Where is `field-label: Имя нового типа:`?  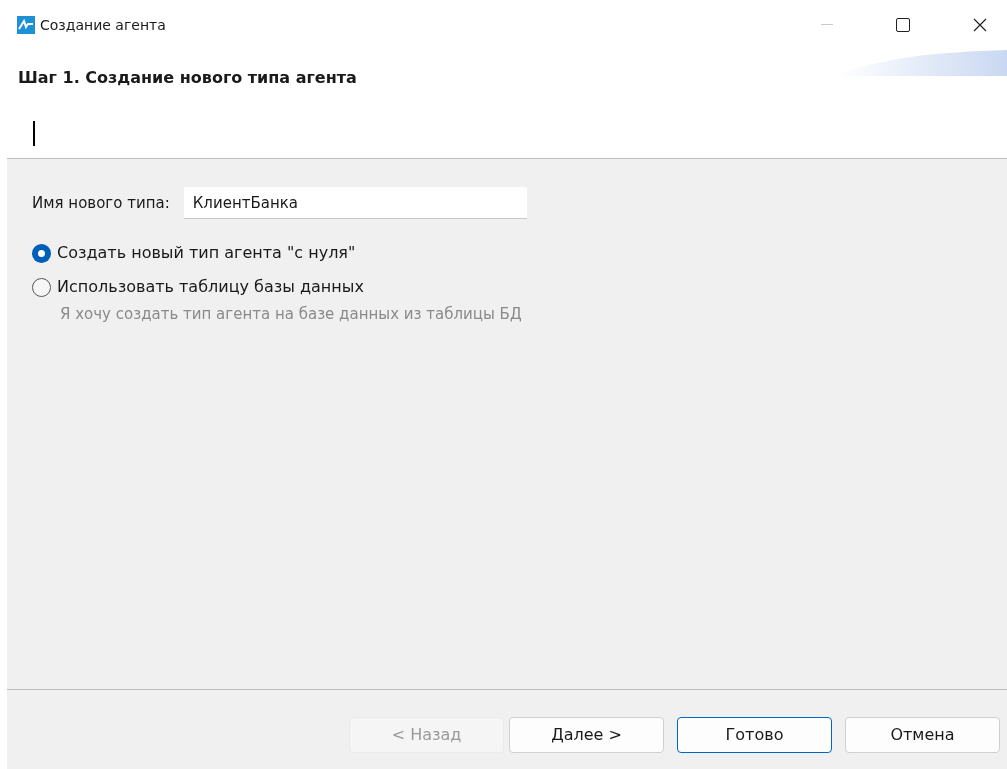
field-label: Имя нового типа: is located at coordinates (101, 203).